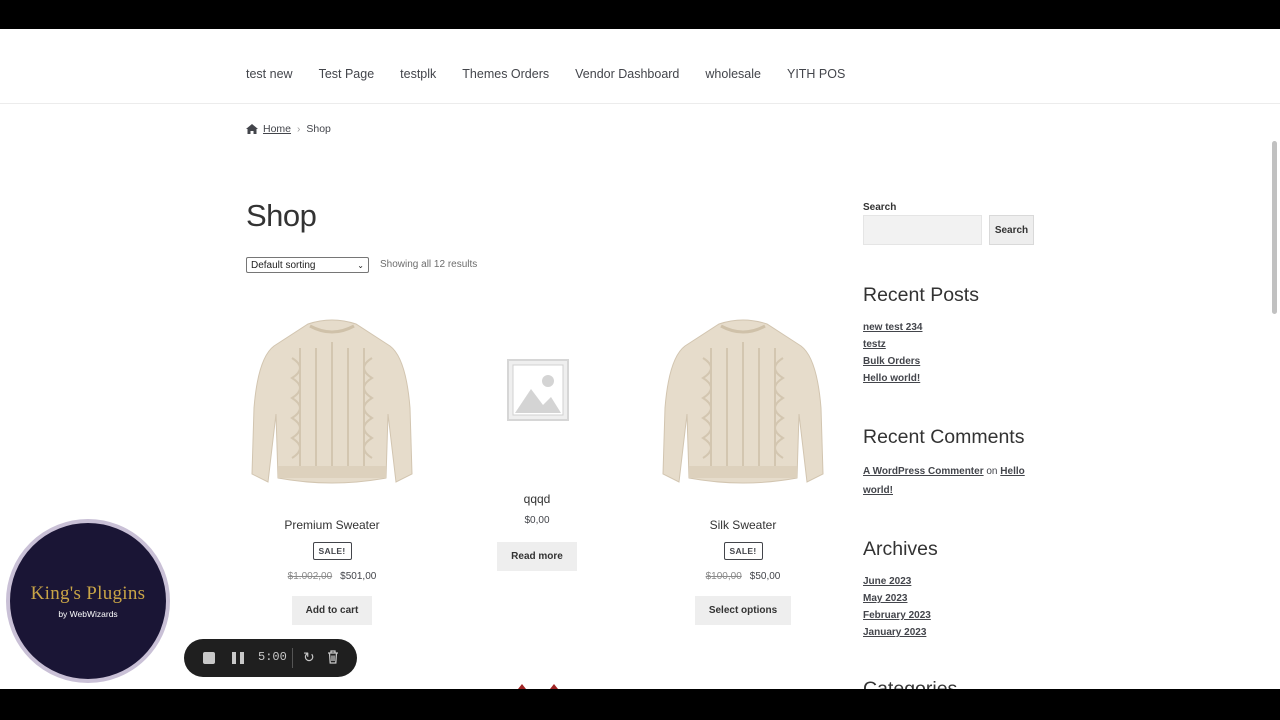 The width and height of the screenshot is (1280, 720). I want to click on stop-icon, so click(209, 658).